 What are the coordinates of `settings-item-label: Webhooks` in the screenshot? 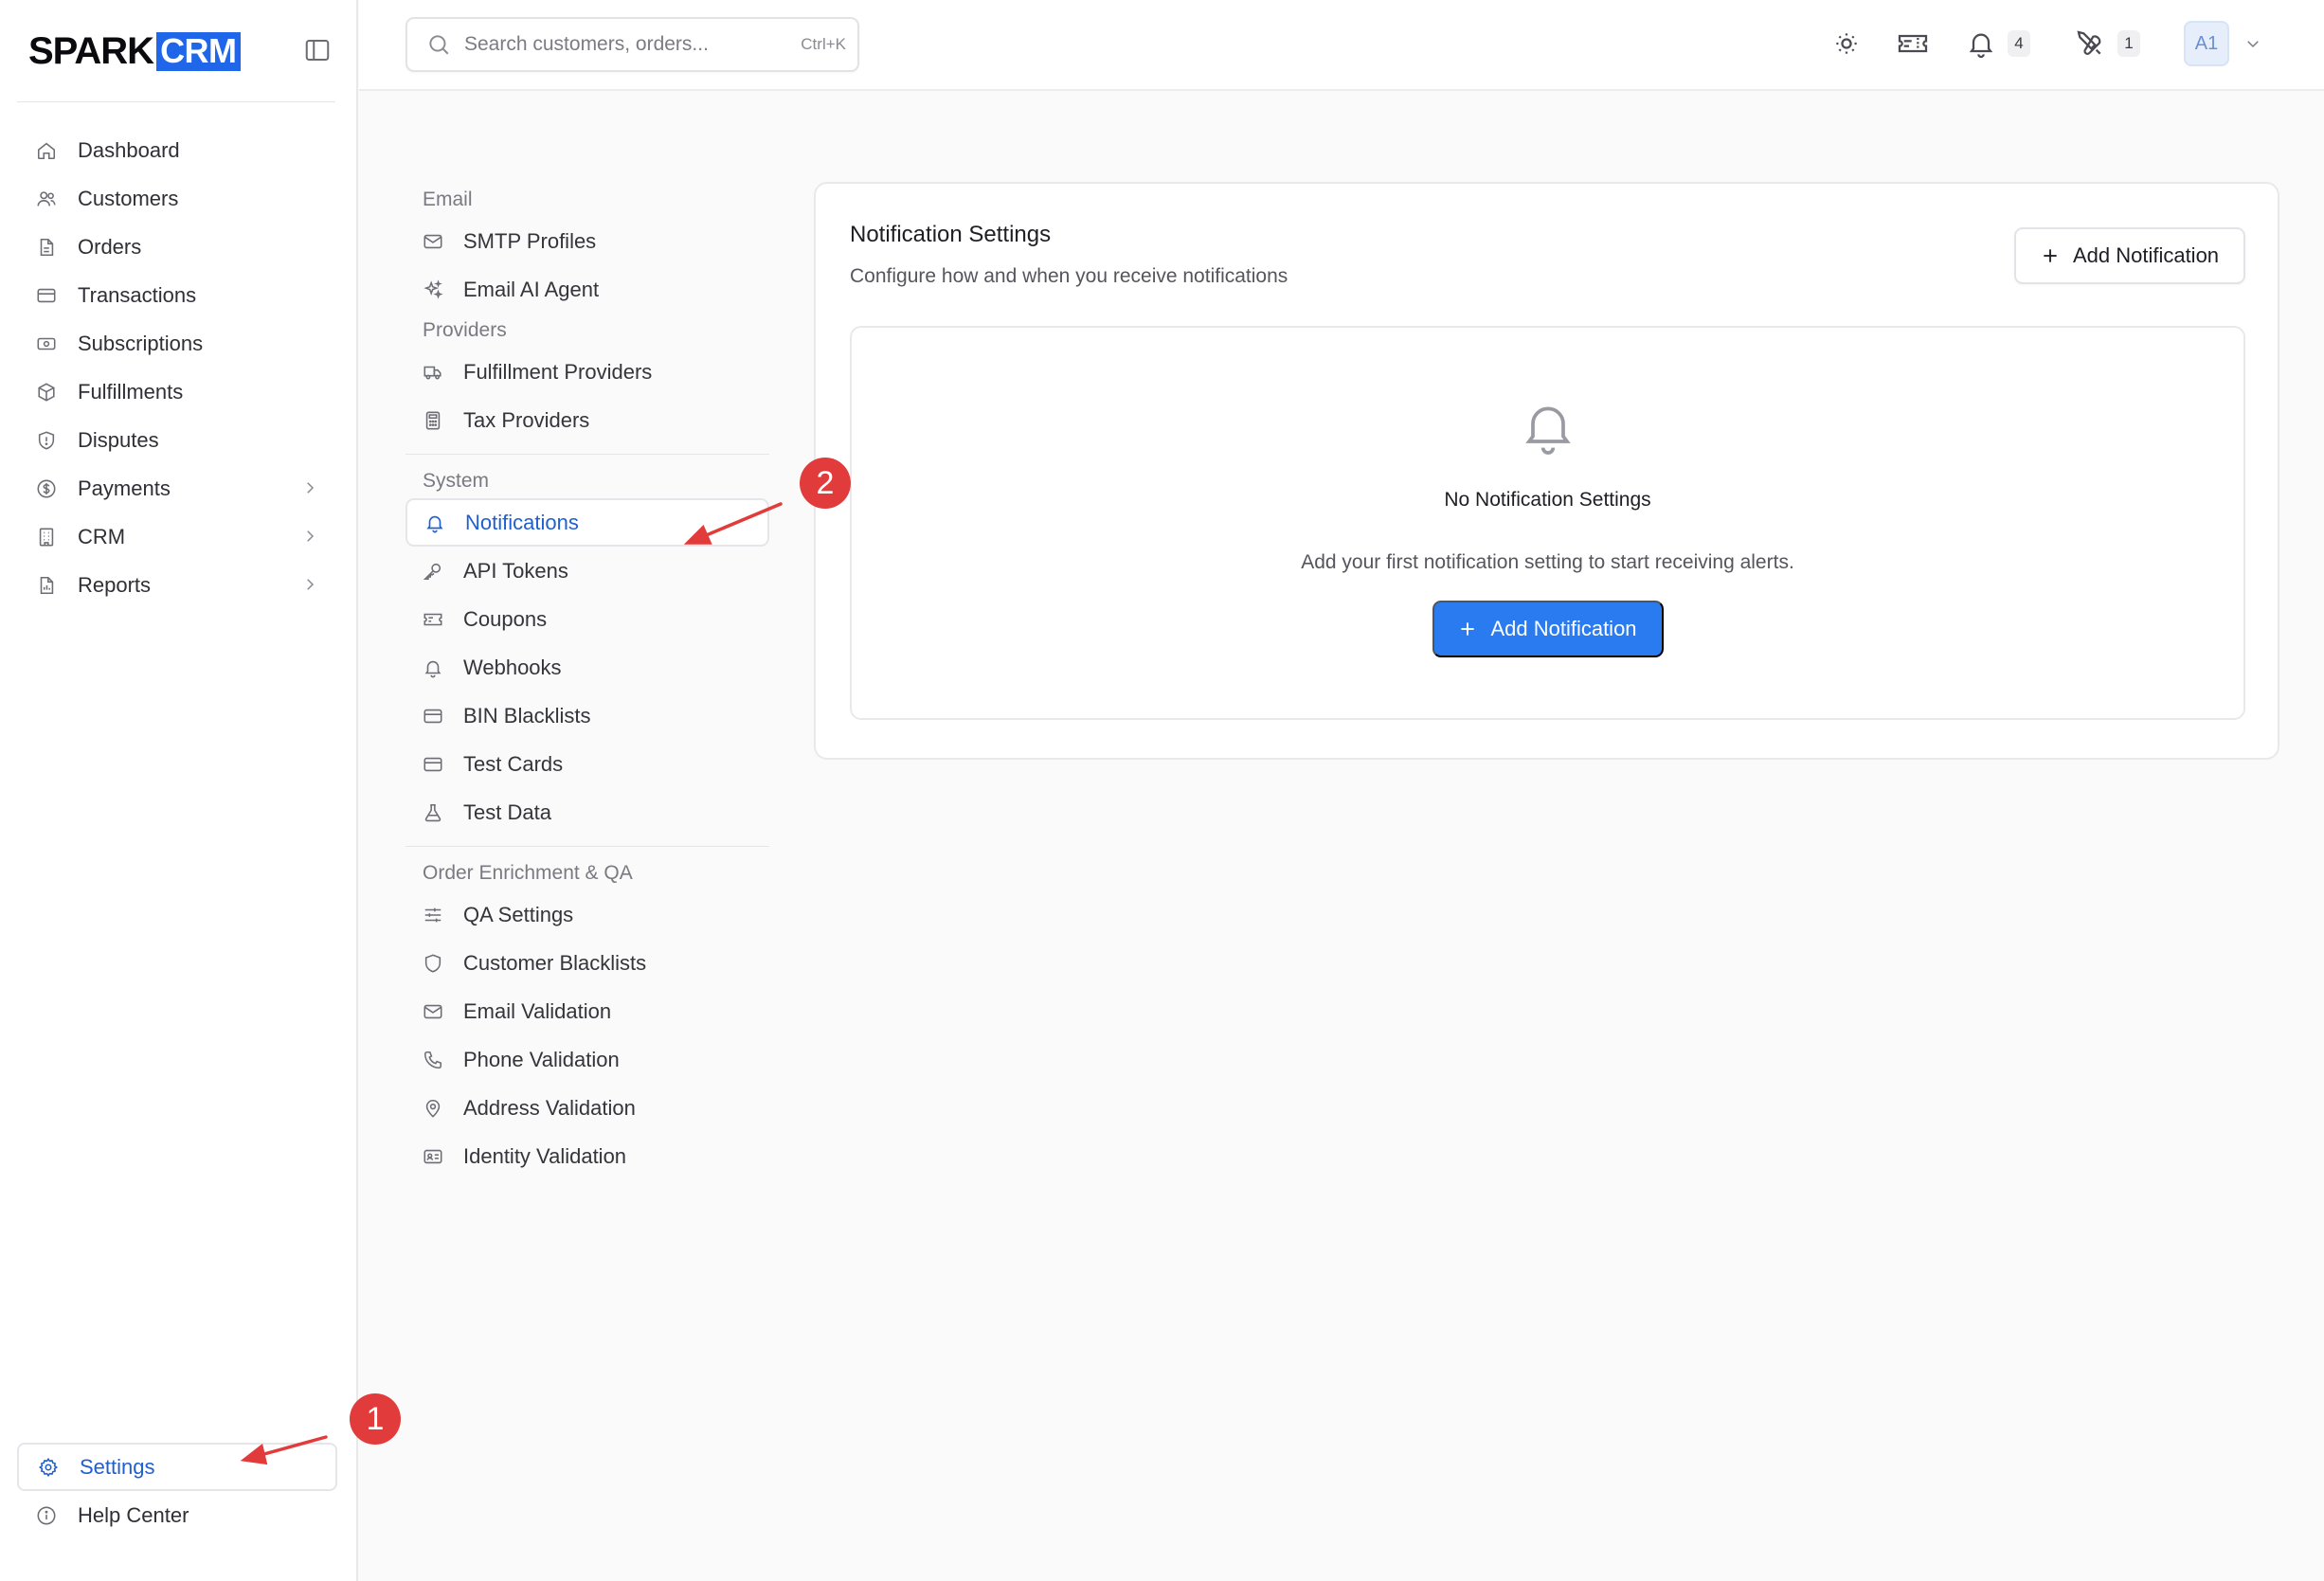 It's located at (512, 667).